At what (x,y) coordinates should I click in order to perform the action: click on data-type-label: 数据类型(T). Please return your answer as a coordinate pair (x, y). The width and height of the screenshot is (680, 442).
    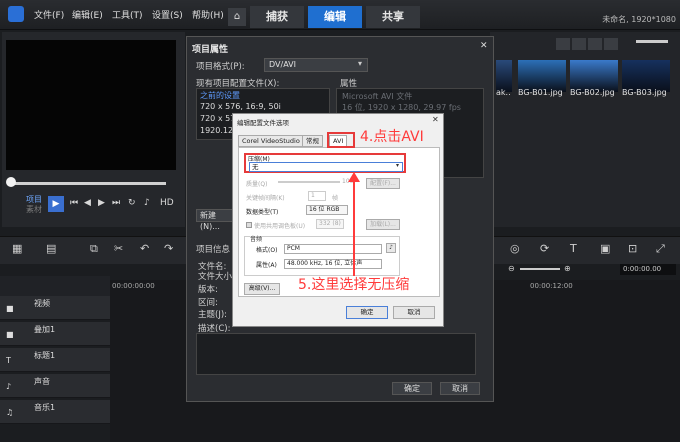
    Looking at the image, I should click on (262, 212).